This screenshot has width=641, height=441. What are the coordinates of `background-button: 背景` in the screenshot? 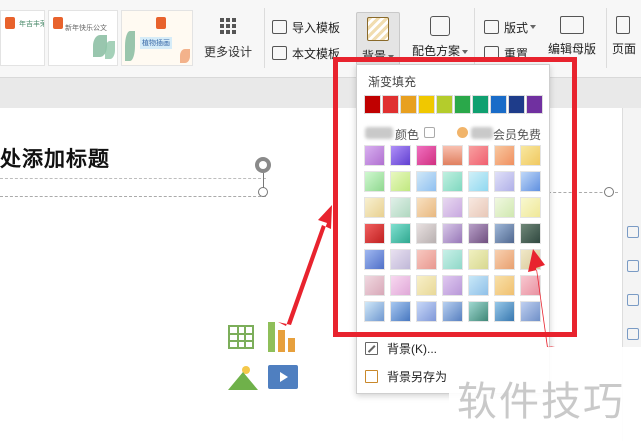 It's located at (378, 42).